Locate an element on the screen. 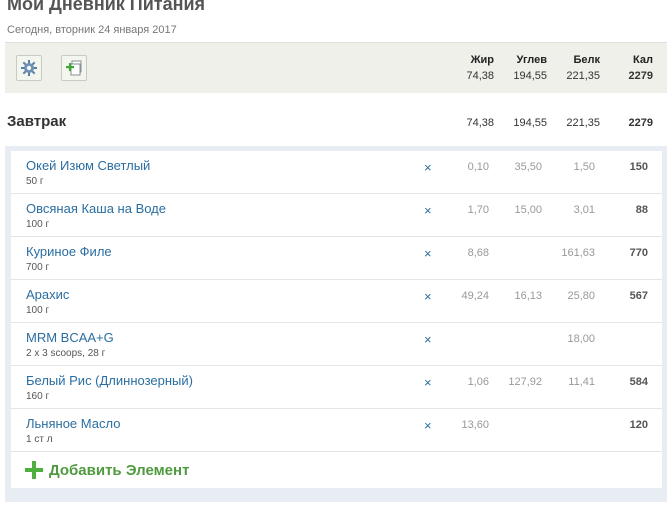 The height and width of the screenshot is (507, 669). header-protein: Белк is located at coordinates (586, 60).